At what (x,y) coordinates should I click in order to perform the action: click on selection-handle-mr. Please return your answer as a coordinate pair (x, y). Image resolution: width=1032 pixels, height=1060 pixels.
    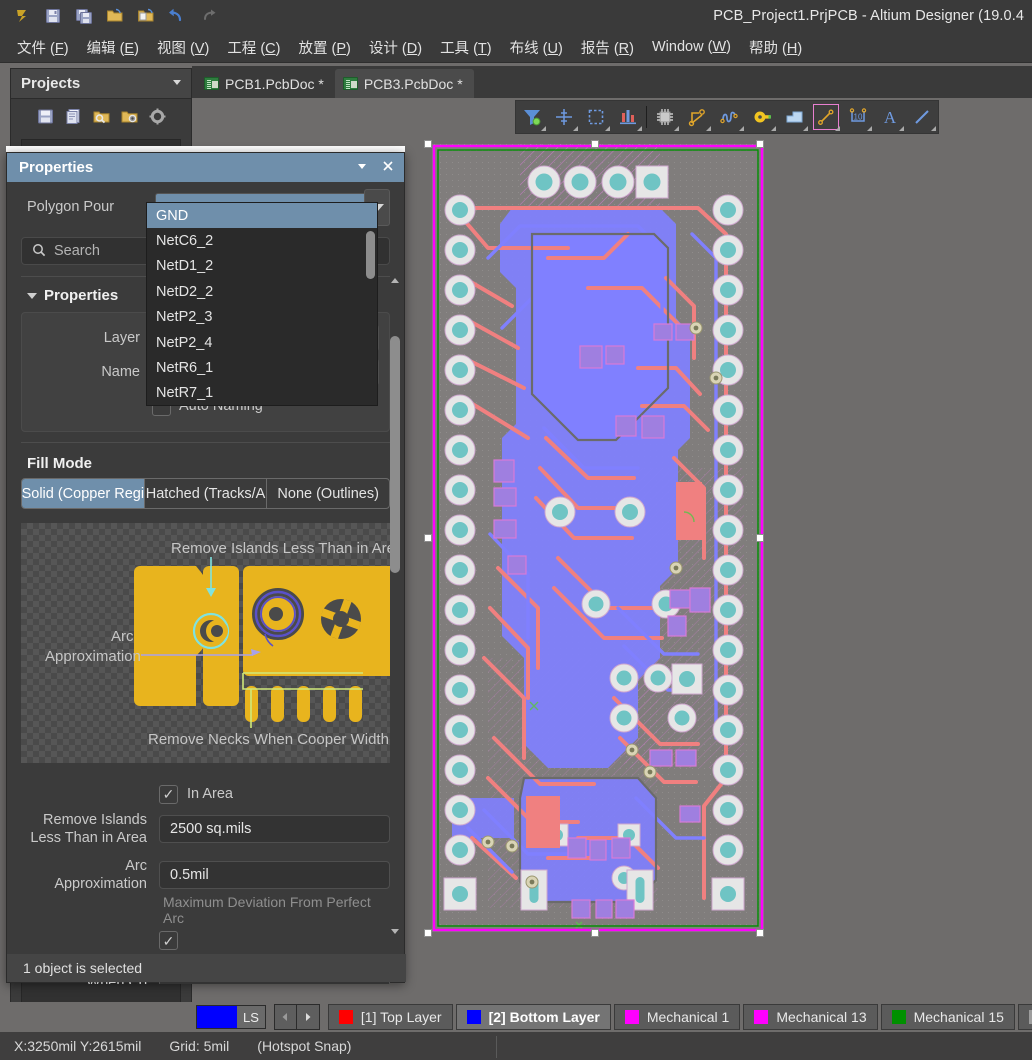
    Looking at the image, I should click on (760, 538).